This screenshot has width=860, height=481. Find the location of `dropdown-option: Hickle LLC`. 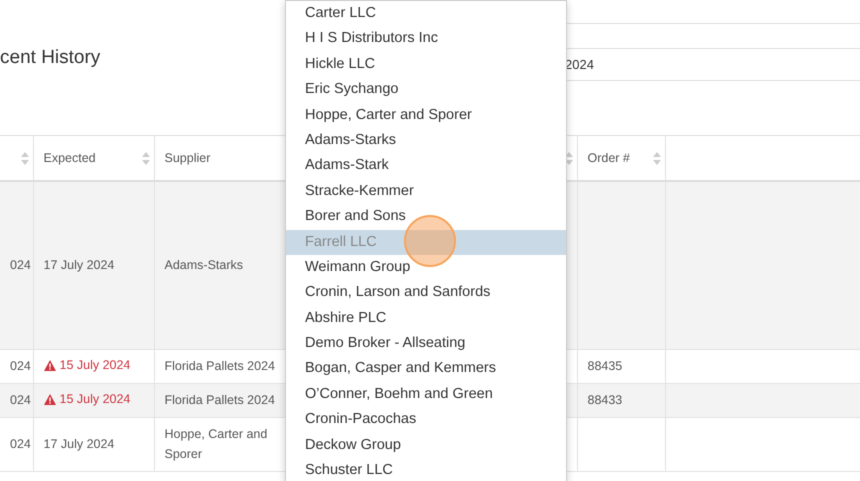

dropdown-option: Hickle LLC is located at coordinates (426, 65).